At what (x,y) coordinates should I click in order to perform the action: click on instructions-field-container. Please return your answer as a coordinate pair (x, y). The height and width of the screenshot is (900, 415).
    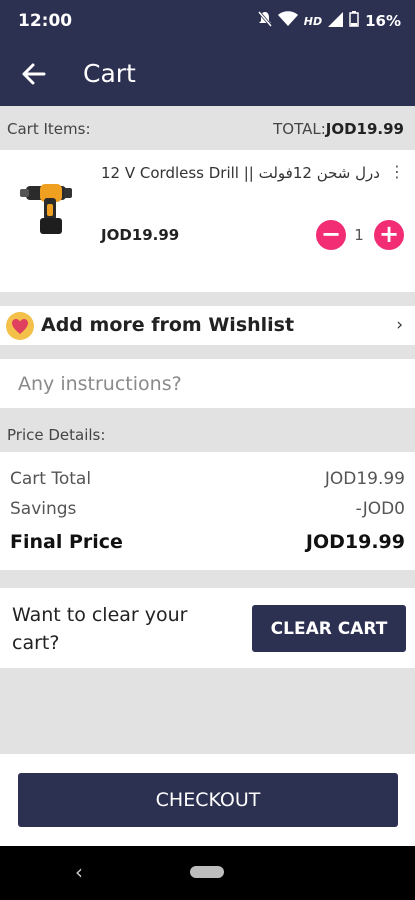
    Looking at the image, I should click on (207, 383).